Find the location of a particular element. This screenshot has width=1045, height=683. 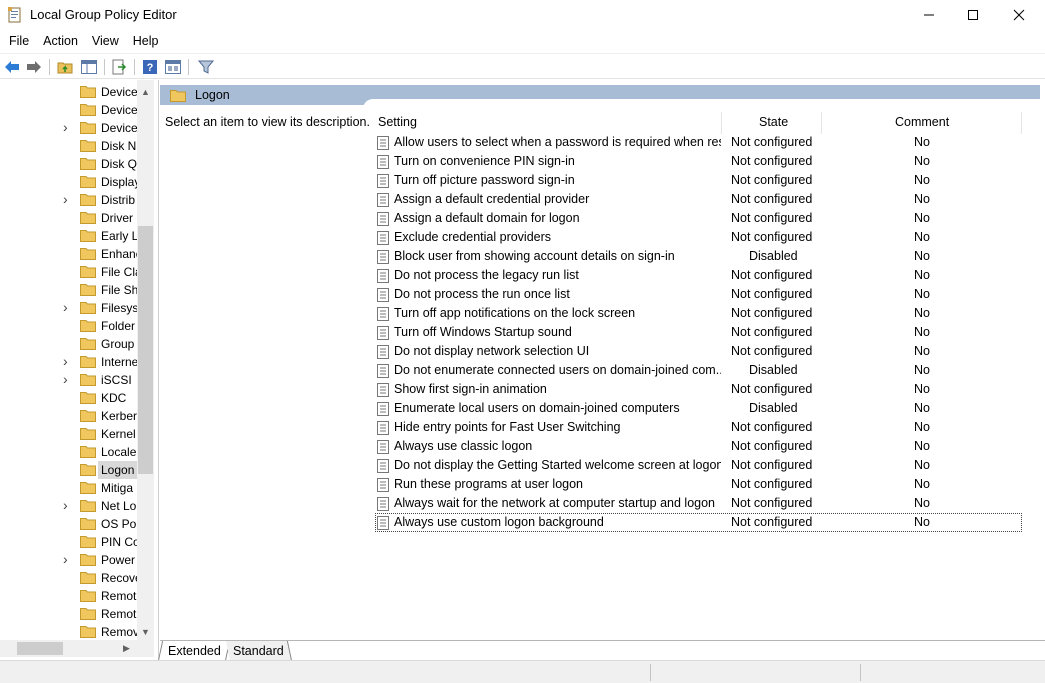

scroll-right-icon: ▶ is located at coordinates (126, 648).